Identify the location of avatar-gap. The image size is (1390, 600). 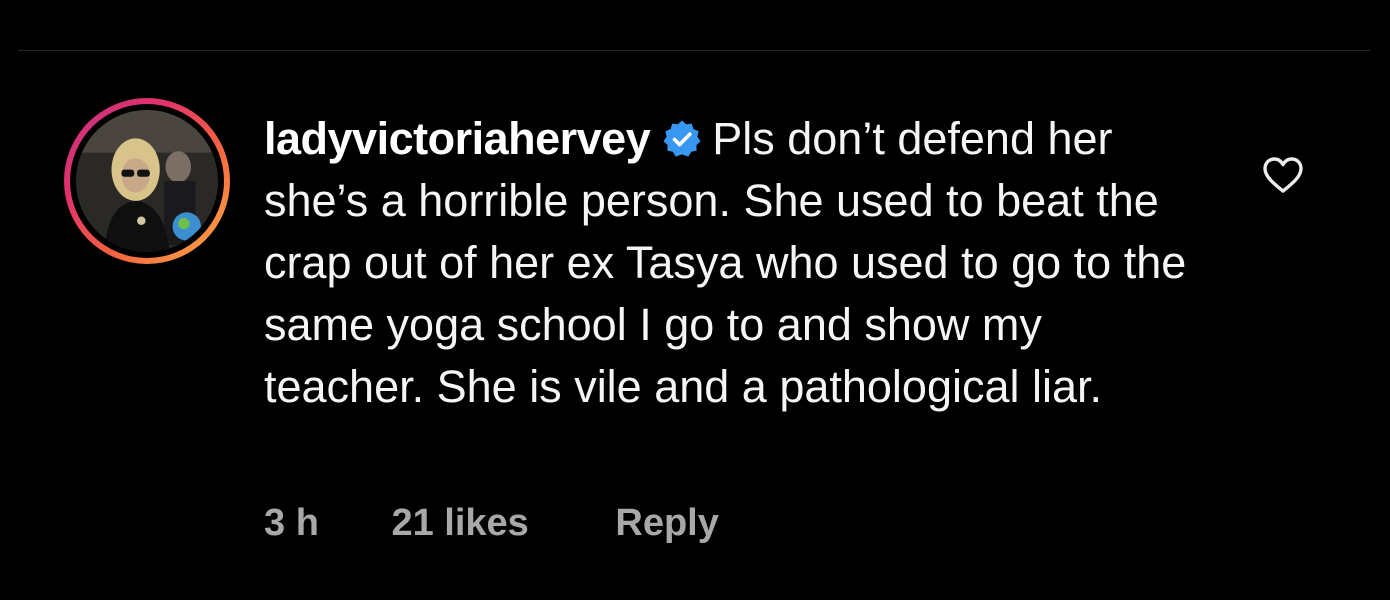
(147, 181).